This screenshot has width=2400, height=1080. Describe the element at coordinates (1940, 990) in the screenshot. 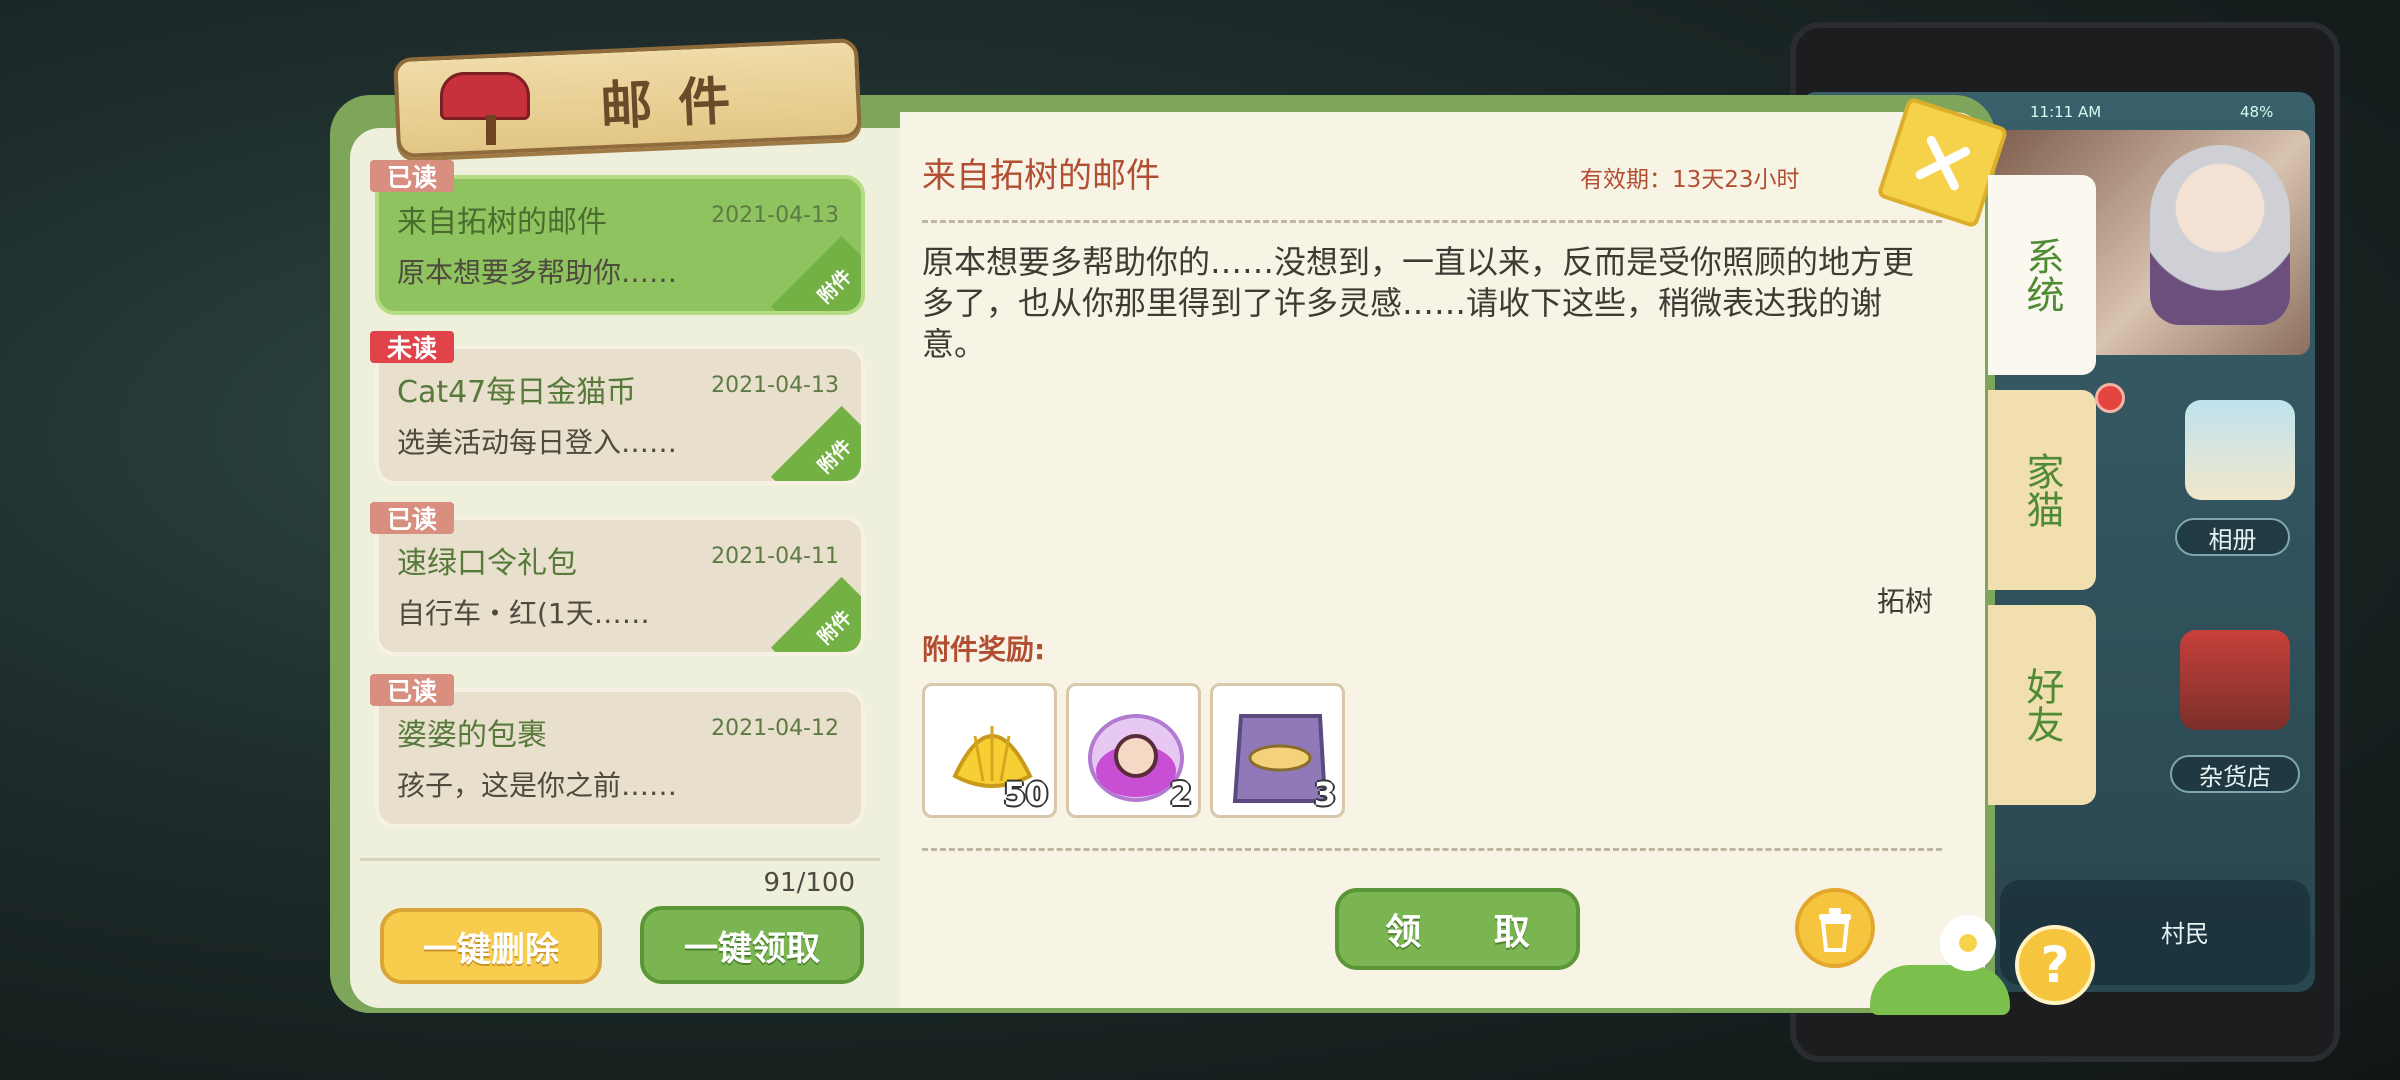

I see `grass-decoration` at that location.